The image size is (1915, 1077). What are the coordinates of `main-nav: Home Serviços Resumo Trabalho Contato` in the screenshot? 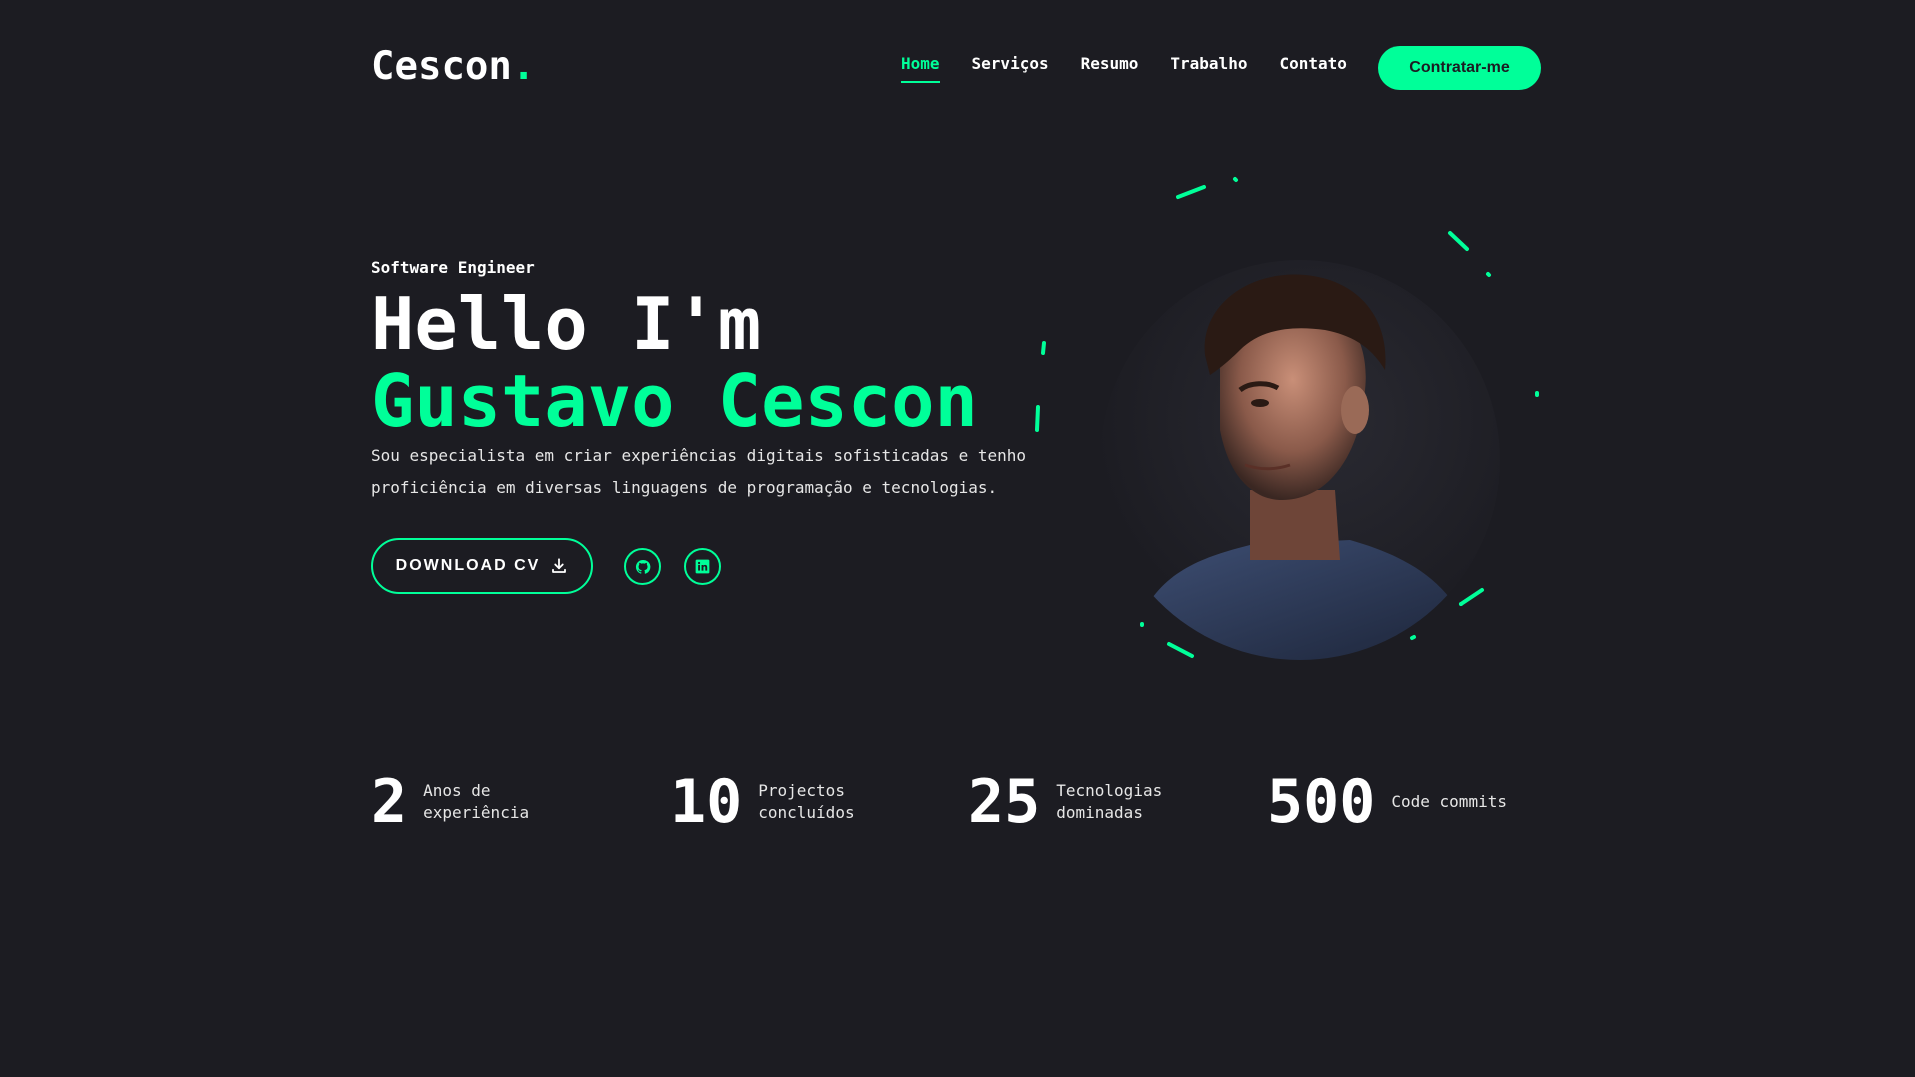 It's located at (1124, 68).